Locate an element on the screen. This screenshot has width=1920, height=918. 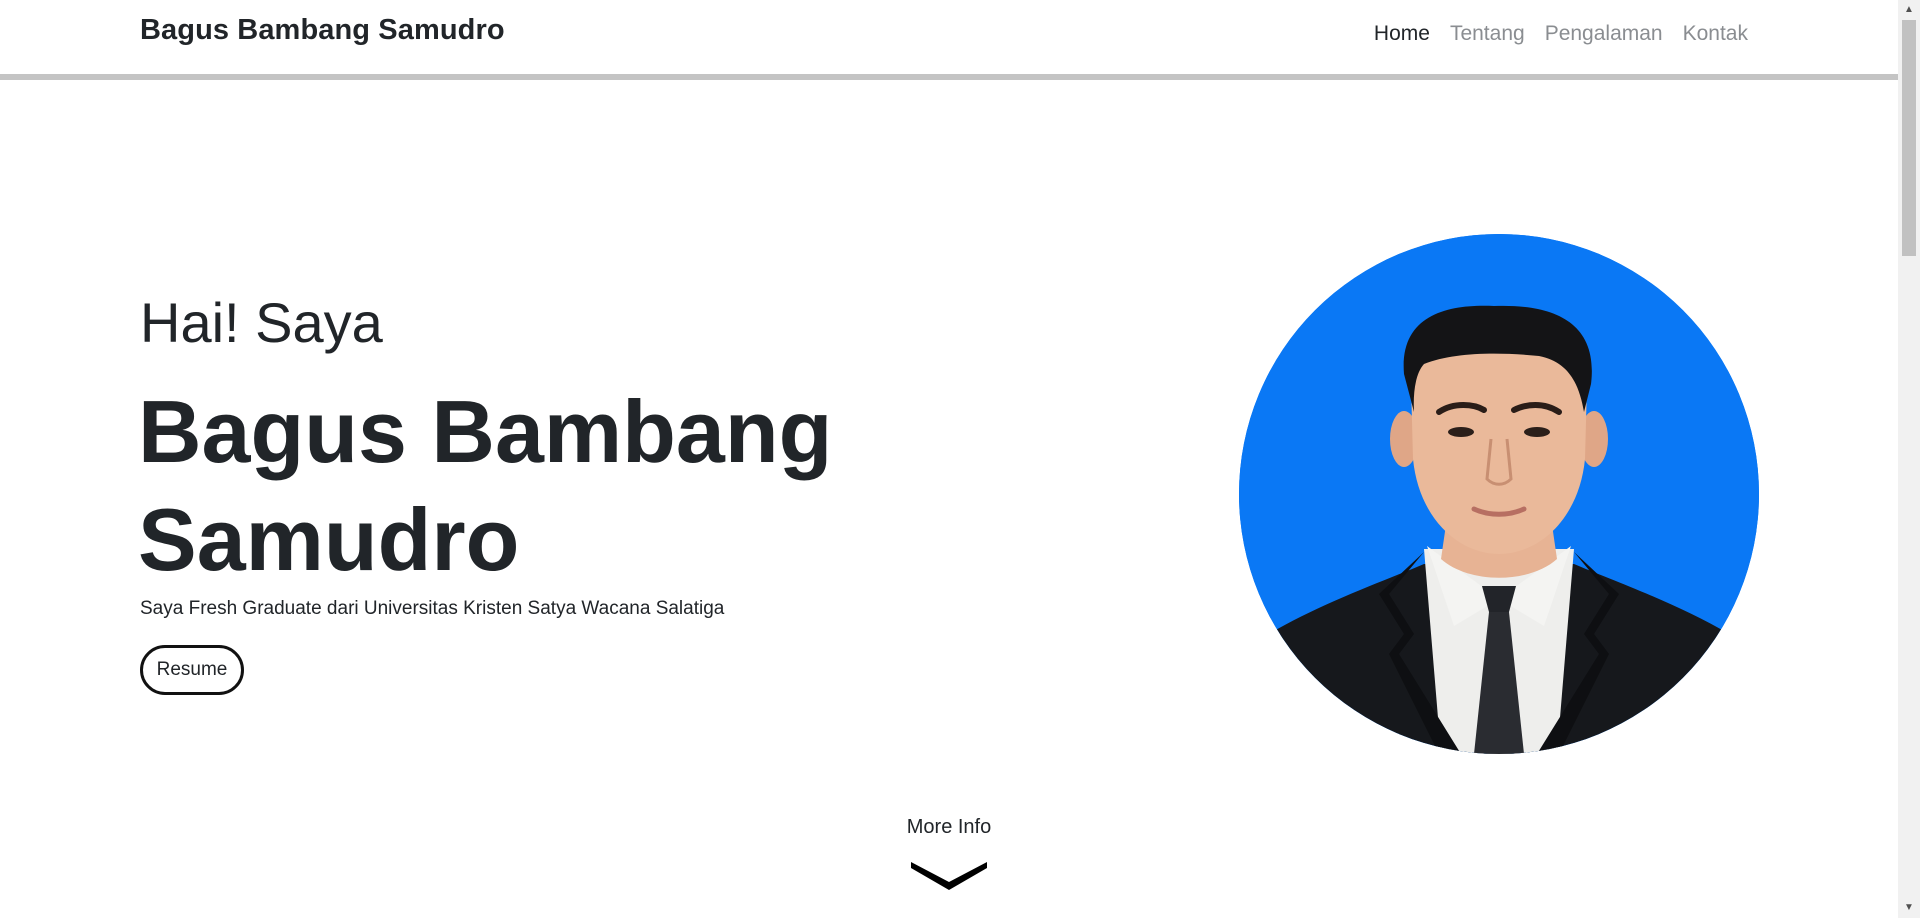
more-info-link: More Info is located at coordinates (949, 827).